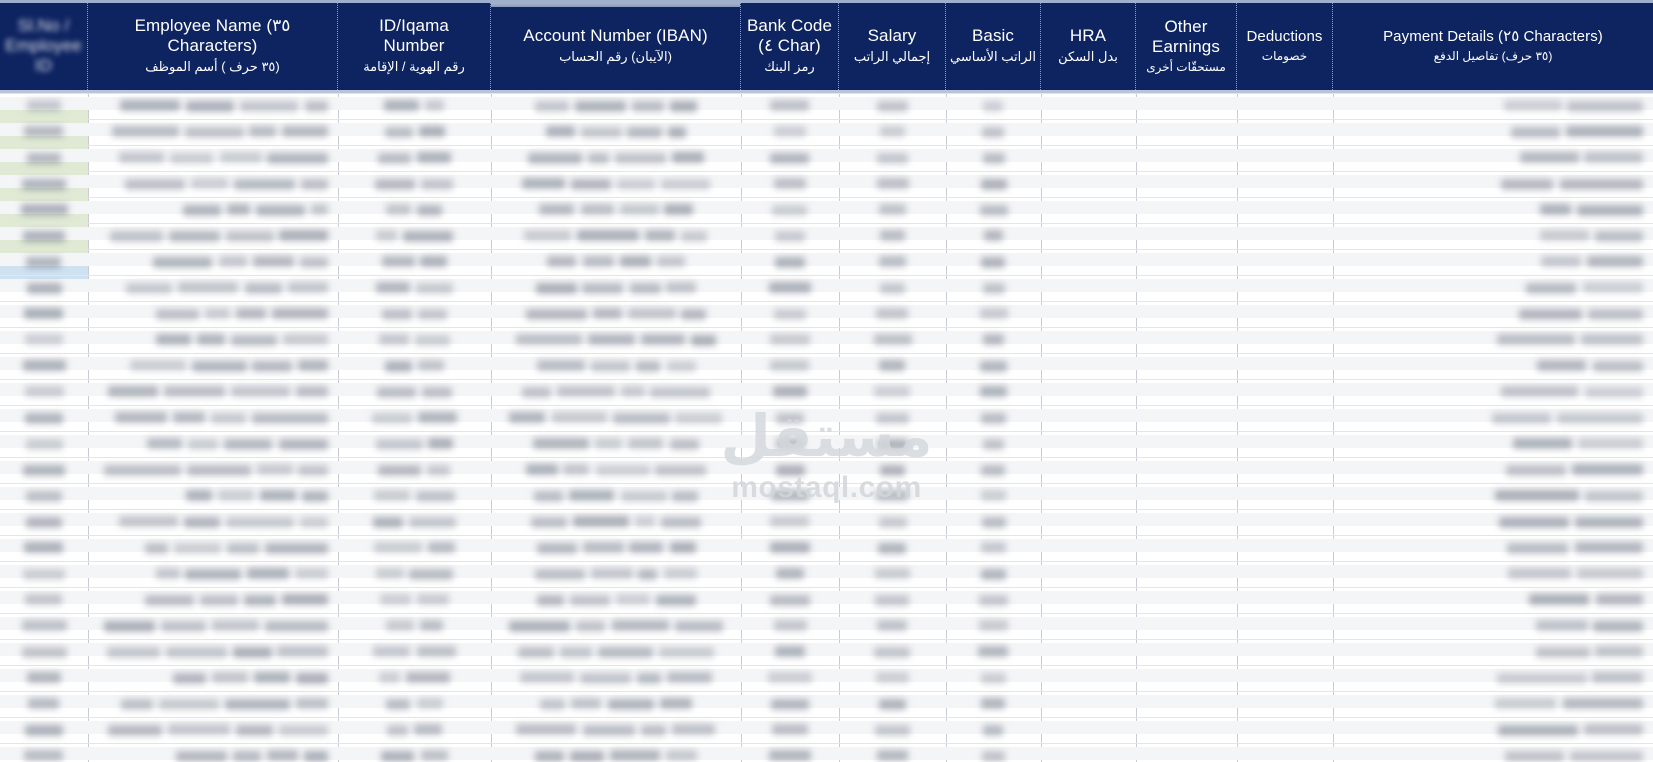 The image size is (1653, 762). I want to click on column-header-deductions: Deductions خصومات, so click(1285, 46).